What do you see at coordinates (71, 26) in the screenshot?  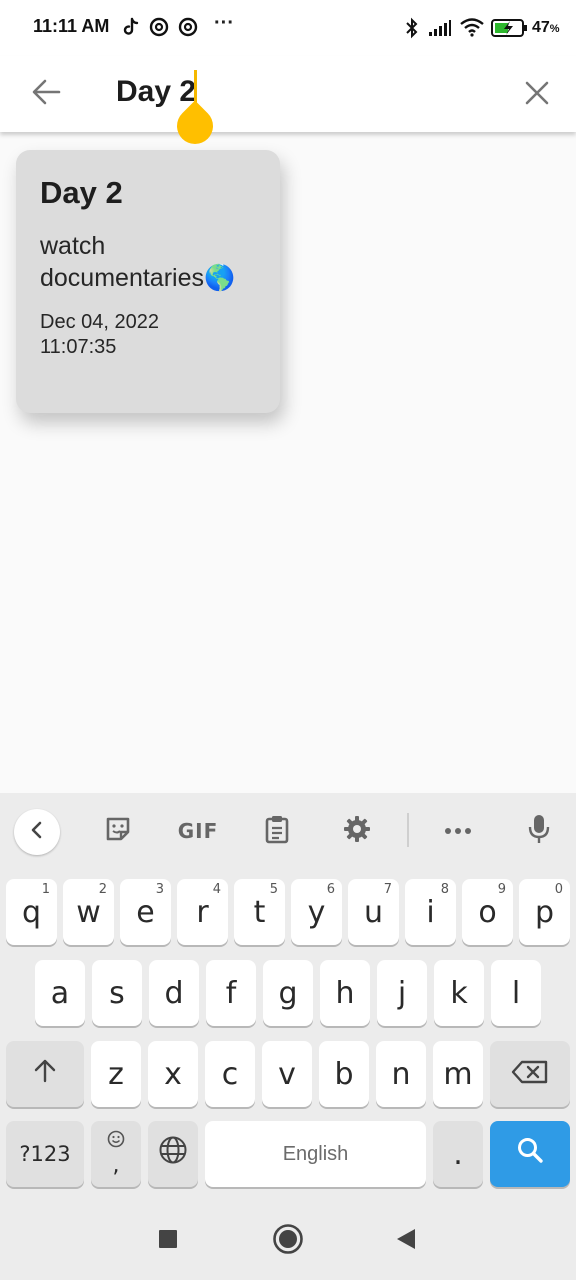 I see `status-time: 11:11 AM` at bounding box center [71, 26].